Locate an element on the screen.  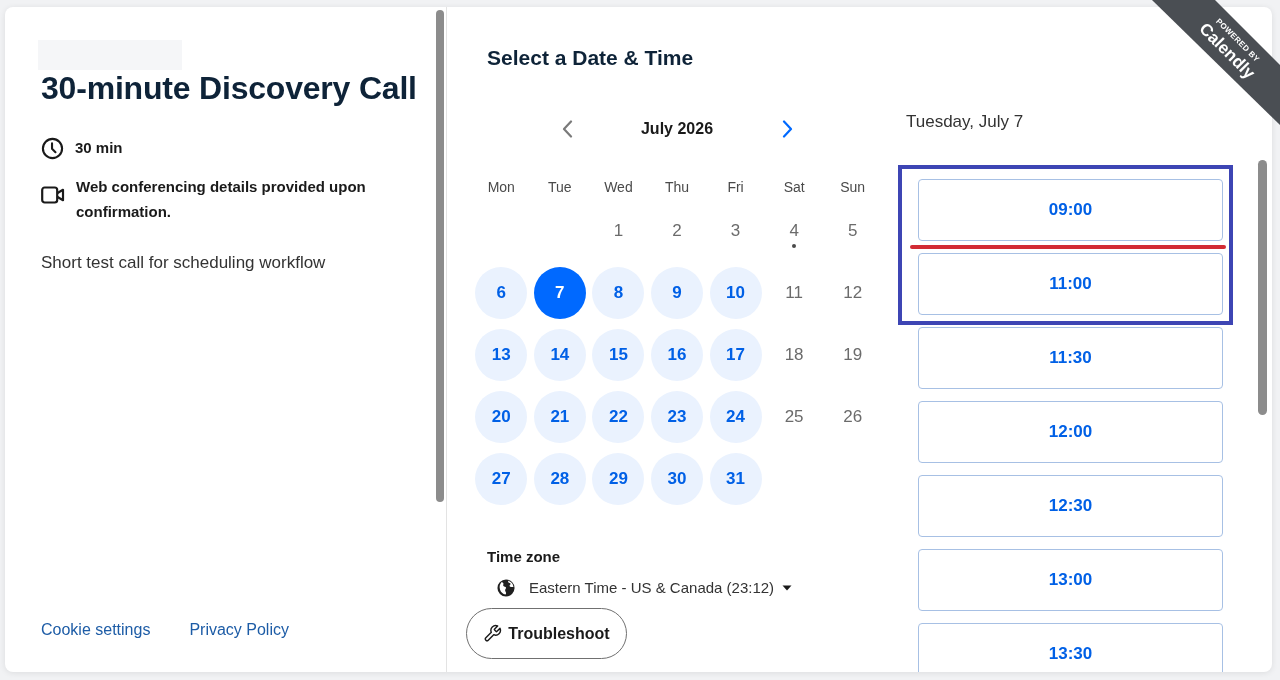
day-number: 4 is located at coordinates (794, 231).